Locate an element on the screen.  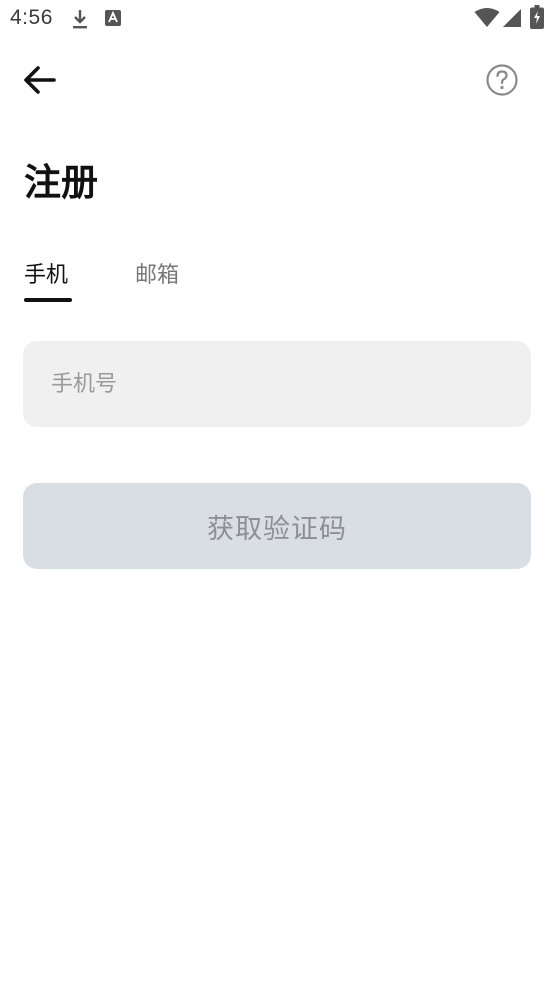
status-bar: 4:56 is located at coordinates (277, 18).